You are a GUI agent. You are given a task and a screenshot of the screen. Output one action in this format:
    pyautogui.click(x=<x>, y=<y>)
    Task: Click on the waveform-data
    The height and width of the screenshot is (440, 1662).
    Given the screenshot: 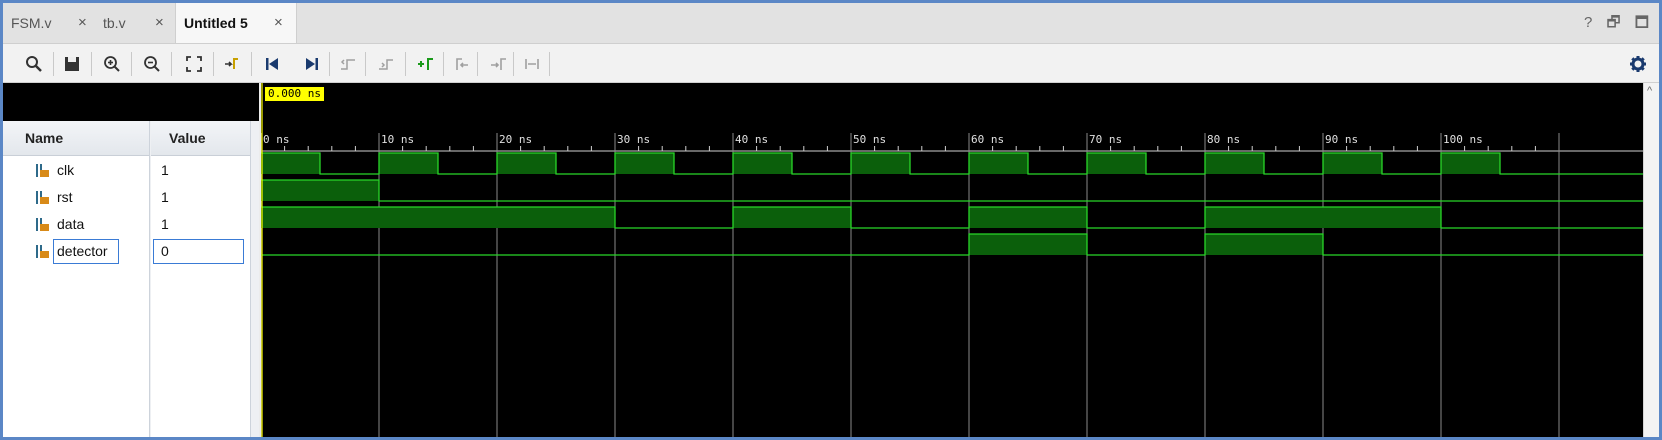 What is the action you would take?
    pyautogui.click(x=952, y=217)
    